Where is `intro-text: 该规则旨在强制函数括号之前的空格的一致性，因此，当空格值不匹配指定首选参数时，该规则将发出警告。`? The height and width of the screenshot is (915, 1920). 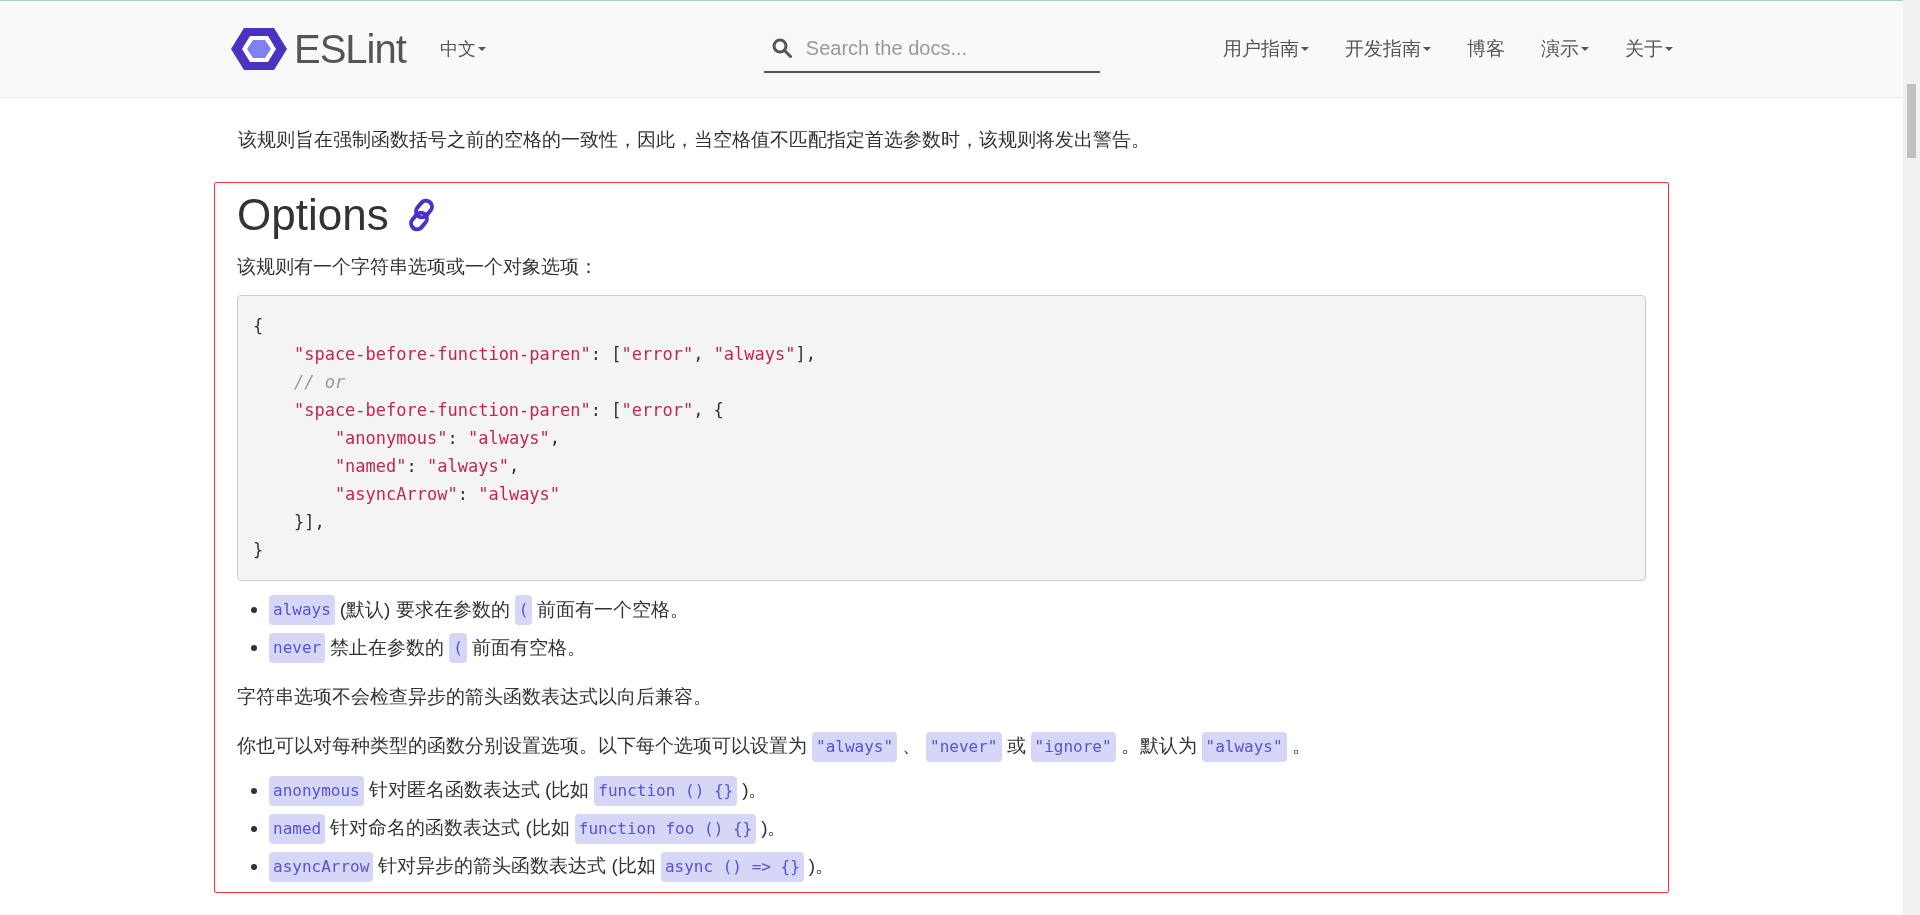
intro-text: 该规则旨在强制函数括号之前的空格的一致性，因此，当空格值不匹配指定首选参数时，该规则将发出警告。 is located at coordinates (694, 140).